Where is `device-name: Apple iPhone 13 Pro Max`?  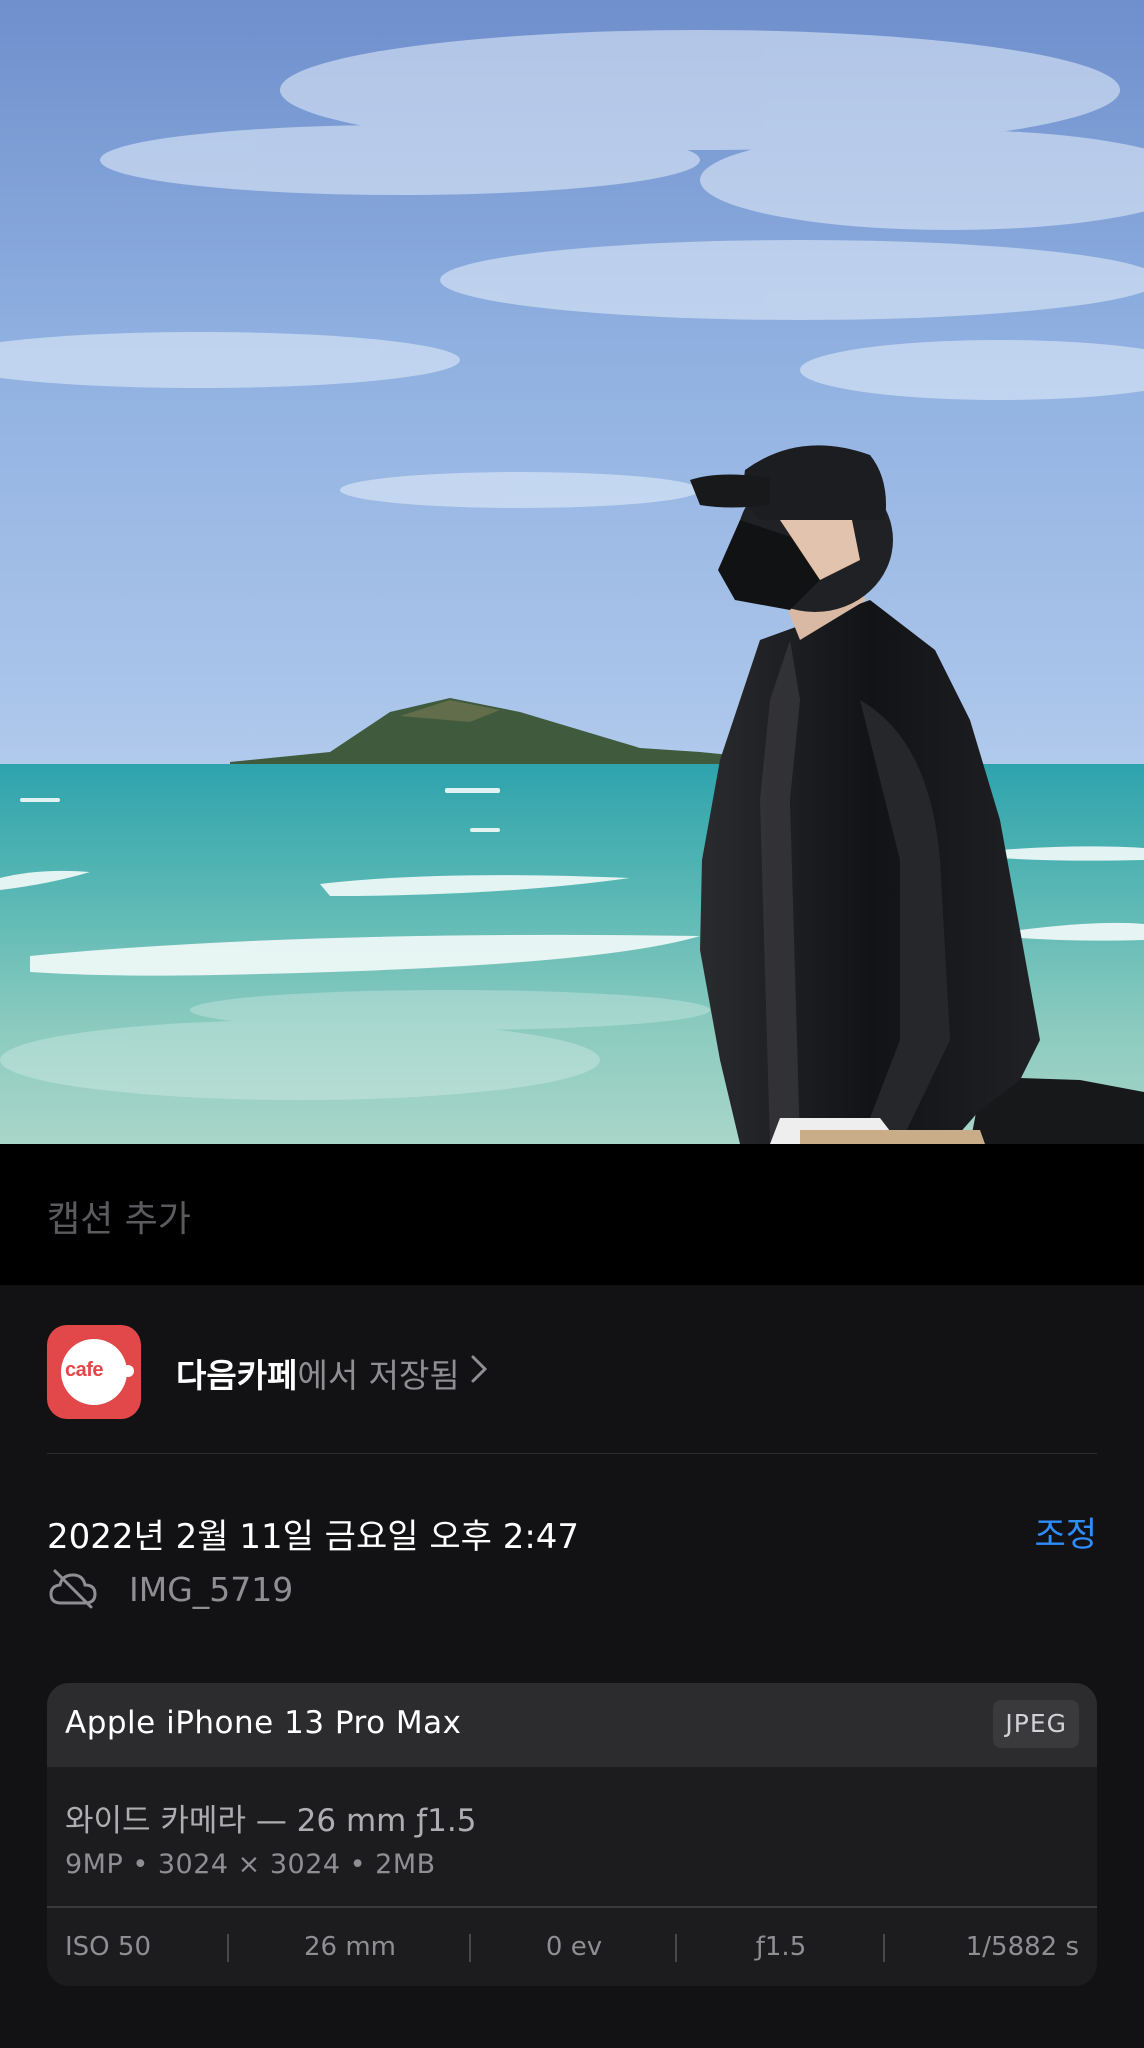
device-name: Apple iPhone 13 Pro Max is located at coordinates (263, 1723).